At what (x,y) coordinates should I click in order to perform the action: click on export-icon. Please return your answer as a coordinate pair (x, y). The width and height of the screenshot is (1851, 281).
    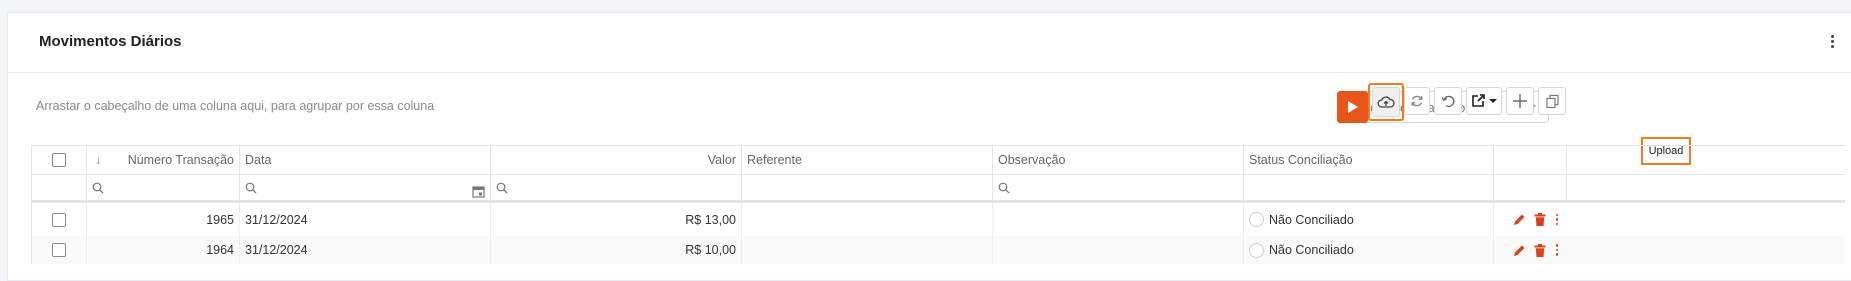
    Looking at the image, I should click on (1478, 100).